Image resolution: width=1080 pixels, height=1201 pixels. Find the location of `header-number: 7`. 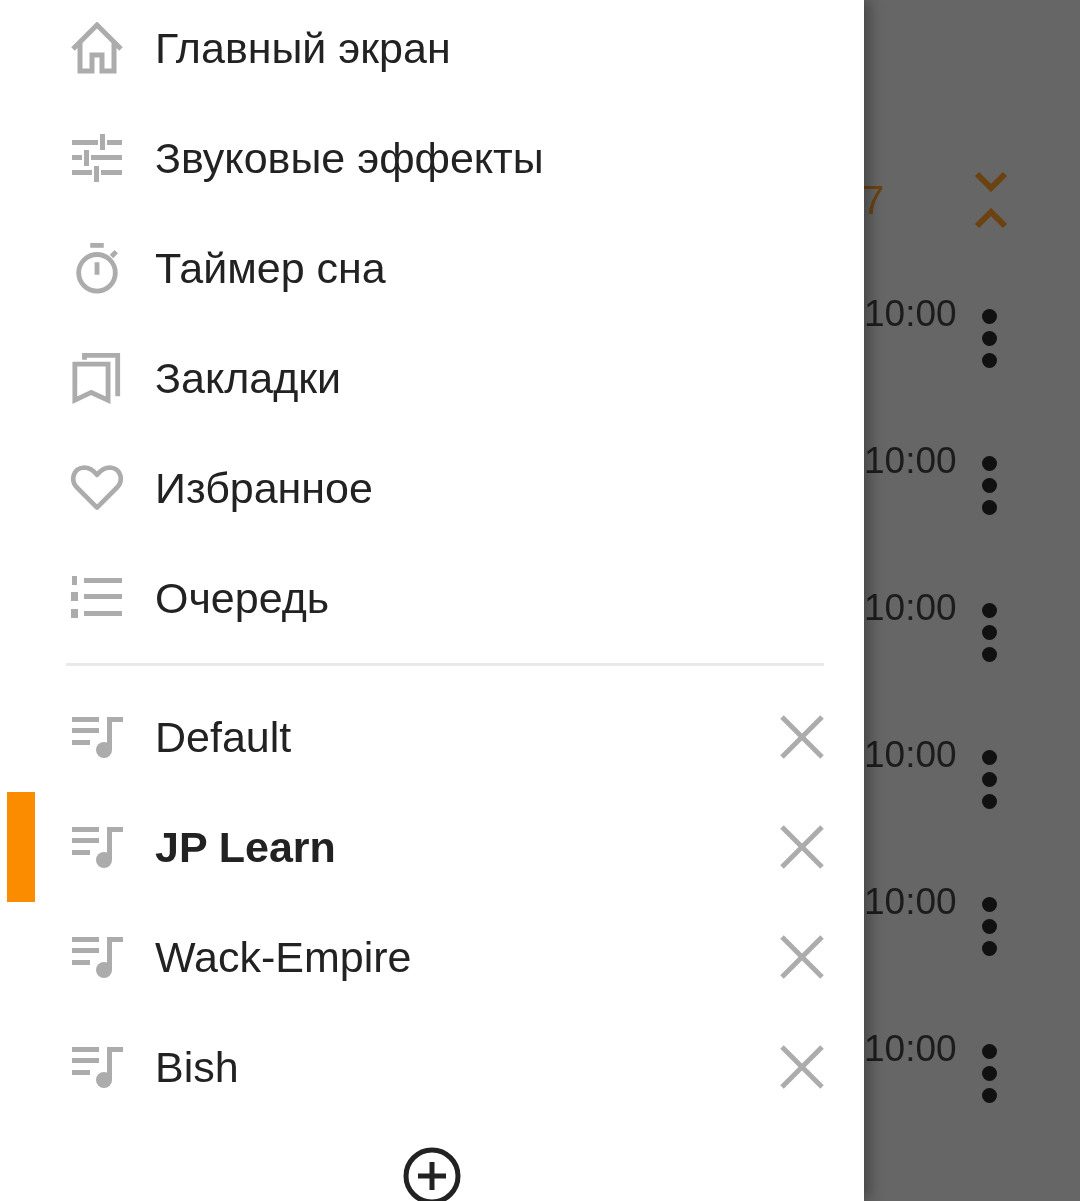

header-number: 7 is located at coordinates (873, 200).